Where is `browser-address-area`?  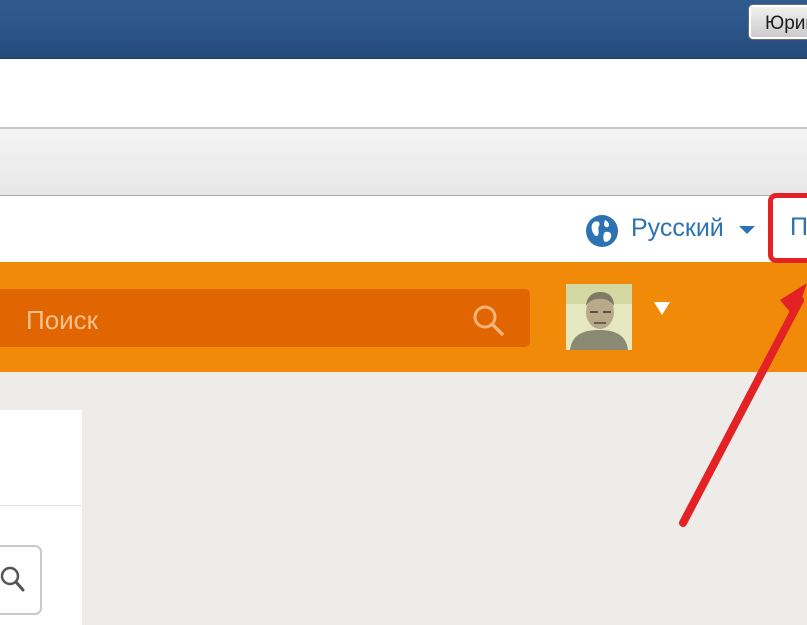
browser-address-area is located at coordinates (403, 94).